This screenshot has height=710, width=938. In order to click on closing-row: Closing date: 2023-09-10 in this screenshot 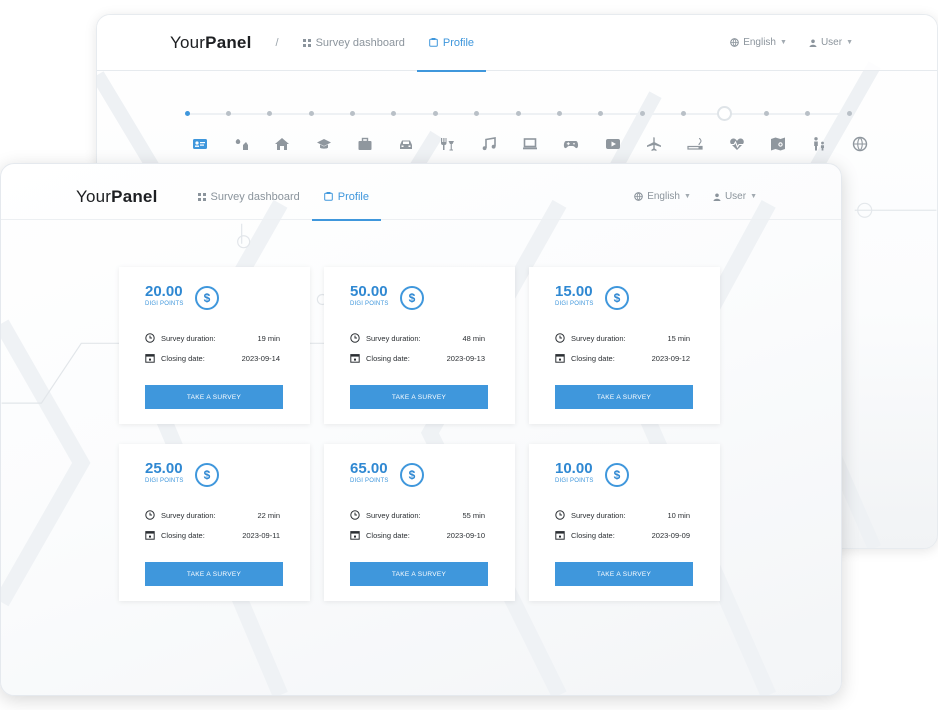, I will do `click(417, 535)`.